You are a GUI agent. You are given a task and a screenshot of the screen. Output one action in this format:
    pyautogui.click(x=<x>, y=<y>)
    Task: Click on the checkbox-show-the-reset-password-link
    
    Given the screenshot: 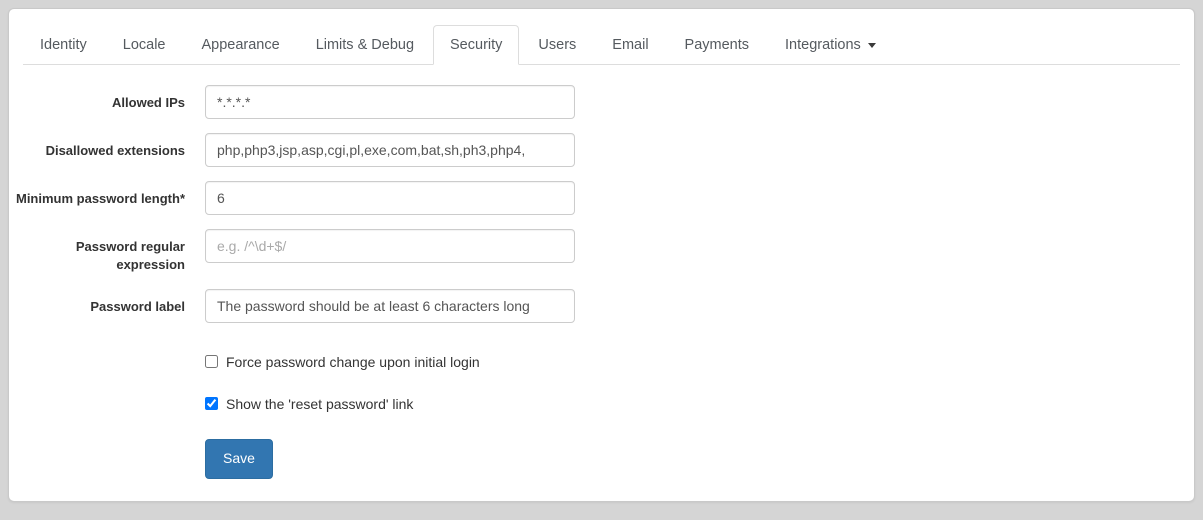 What is the action you would take?
    pyautogui.click(x=211, y=404)
    